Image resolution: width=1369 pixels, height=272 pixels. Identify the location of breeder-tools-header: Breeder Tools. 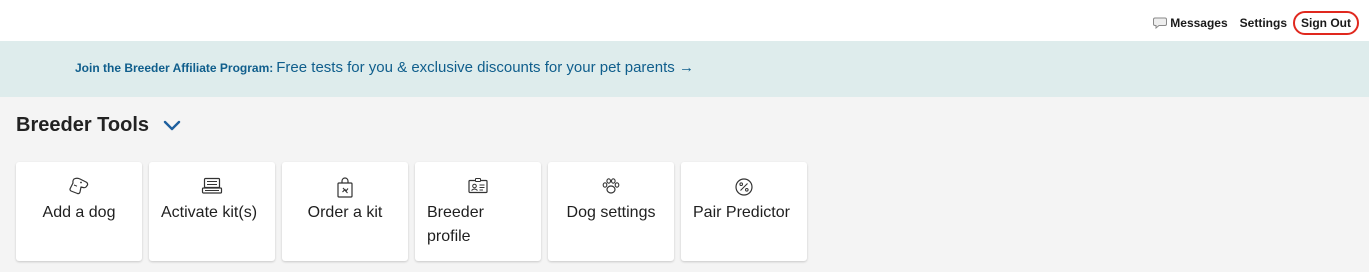
(98, 125).